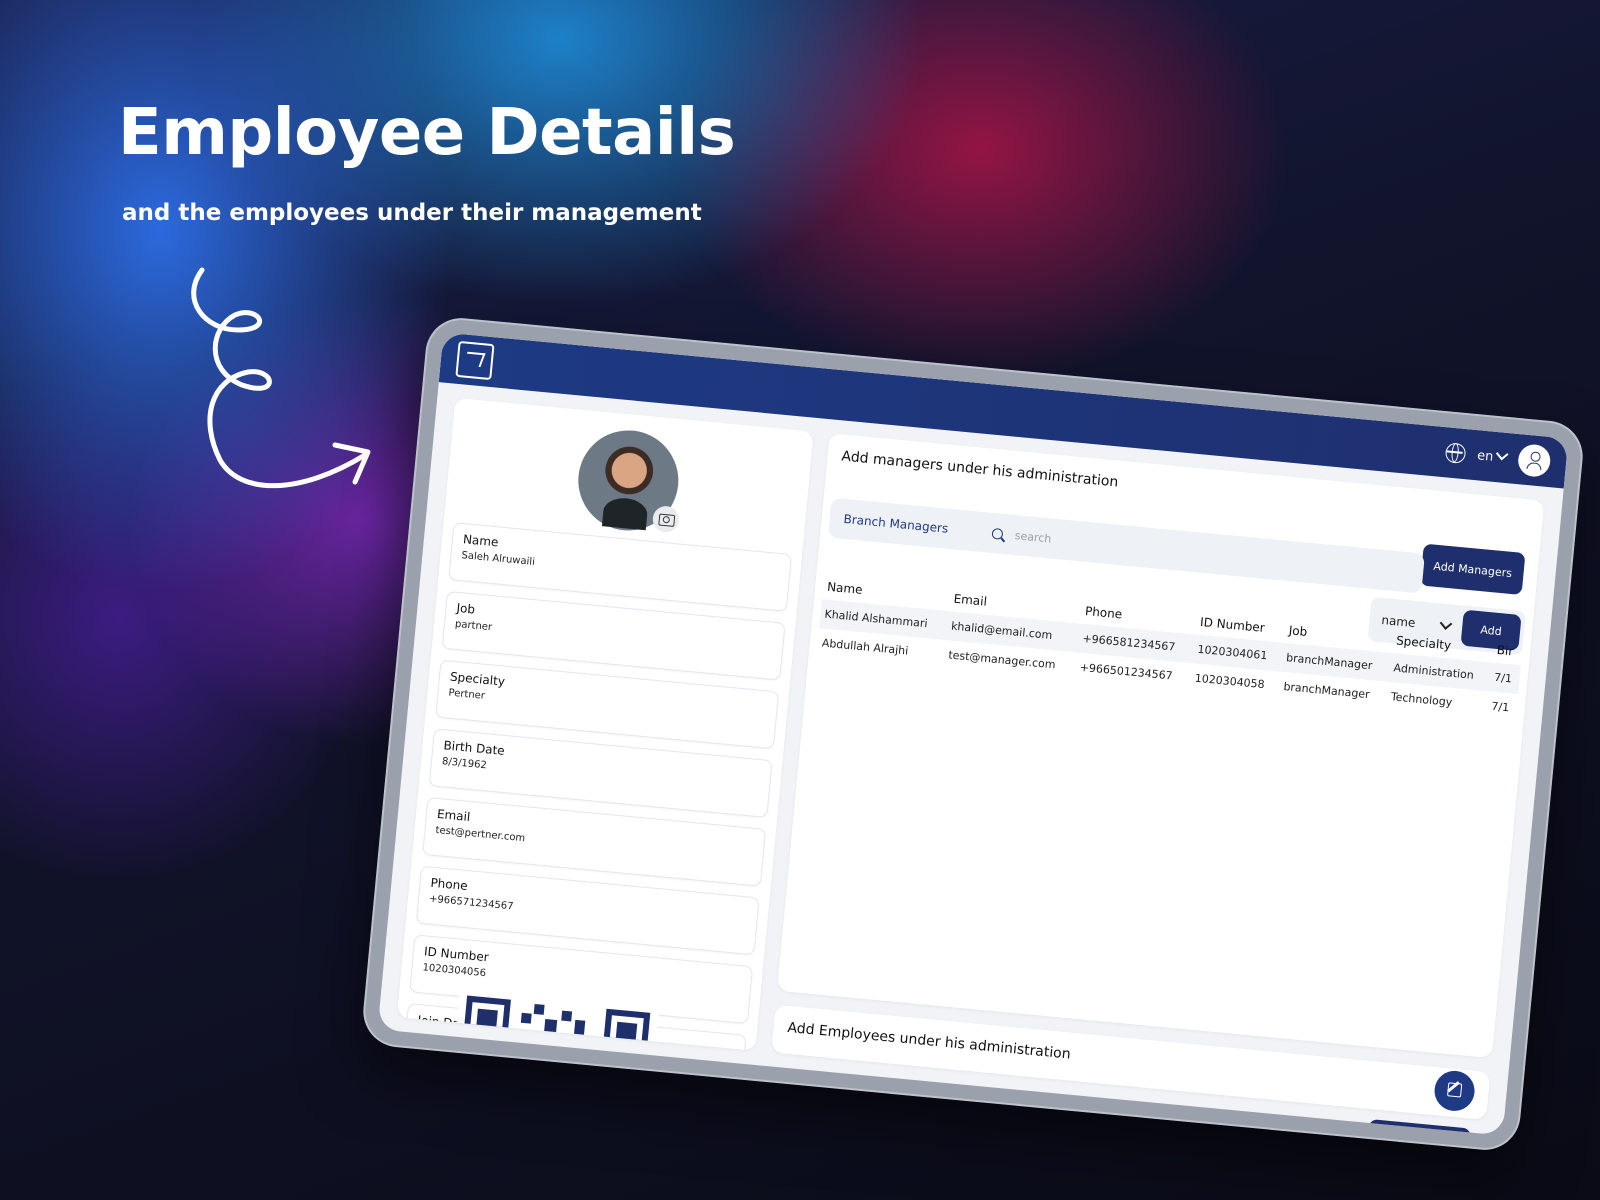 The image size is (1600, 1200). What do you see at coordinates (1508, 651) in the screenshot?
I see `column-header: Bir` at bounding box center [1508, 651].